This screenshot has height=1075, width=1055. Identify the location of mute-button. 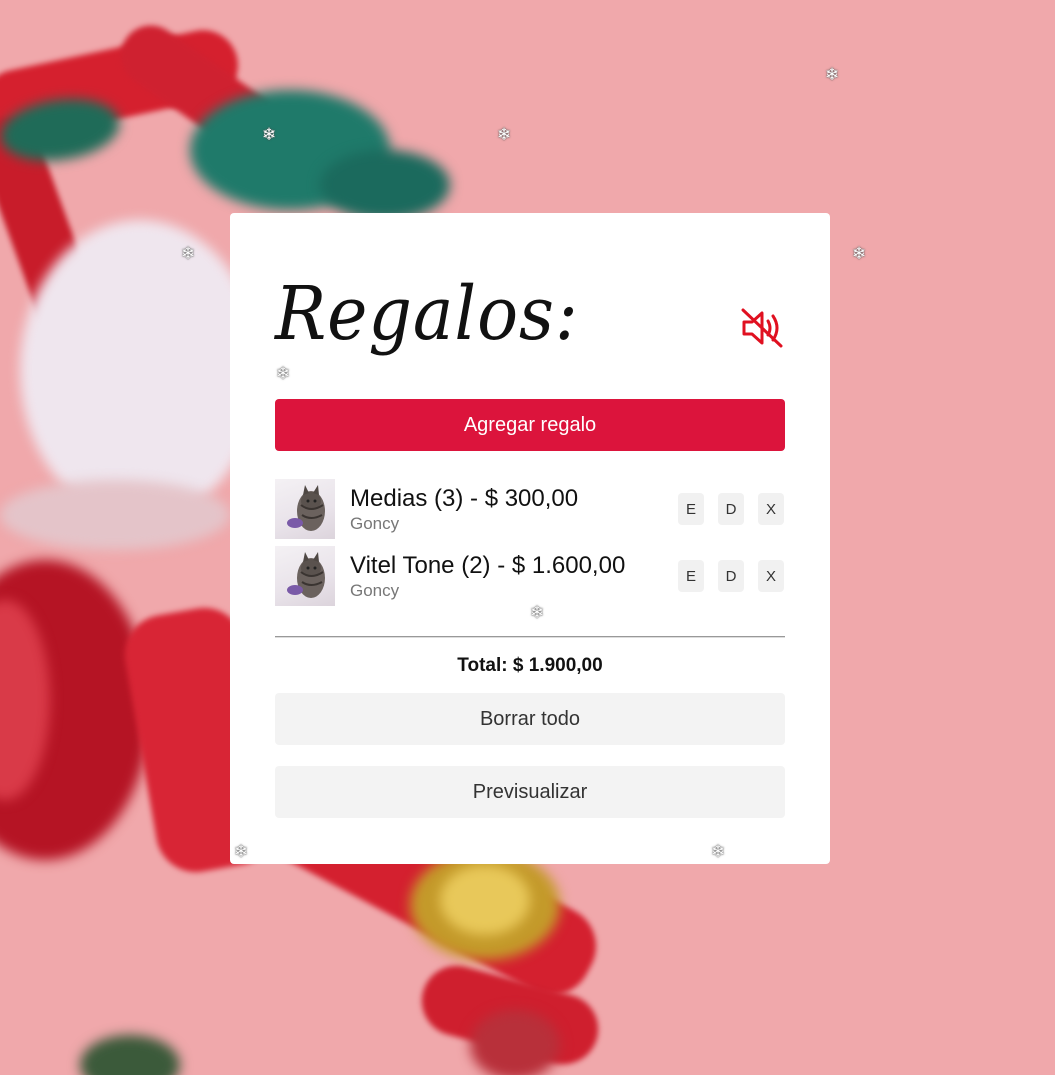
(763, 328).